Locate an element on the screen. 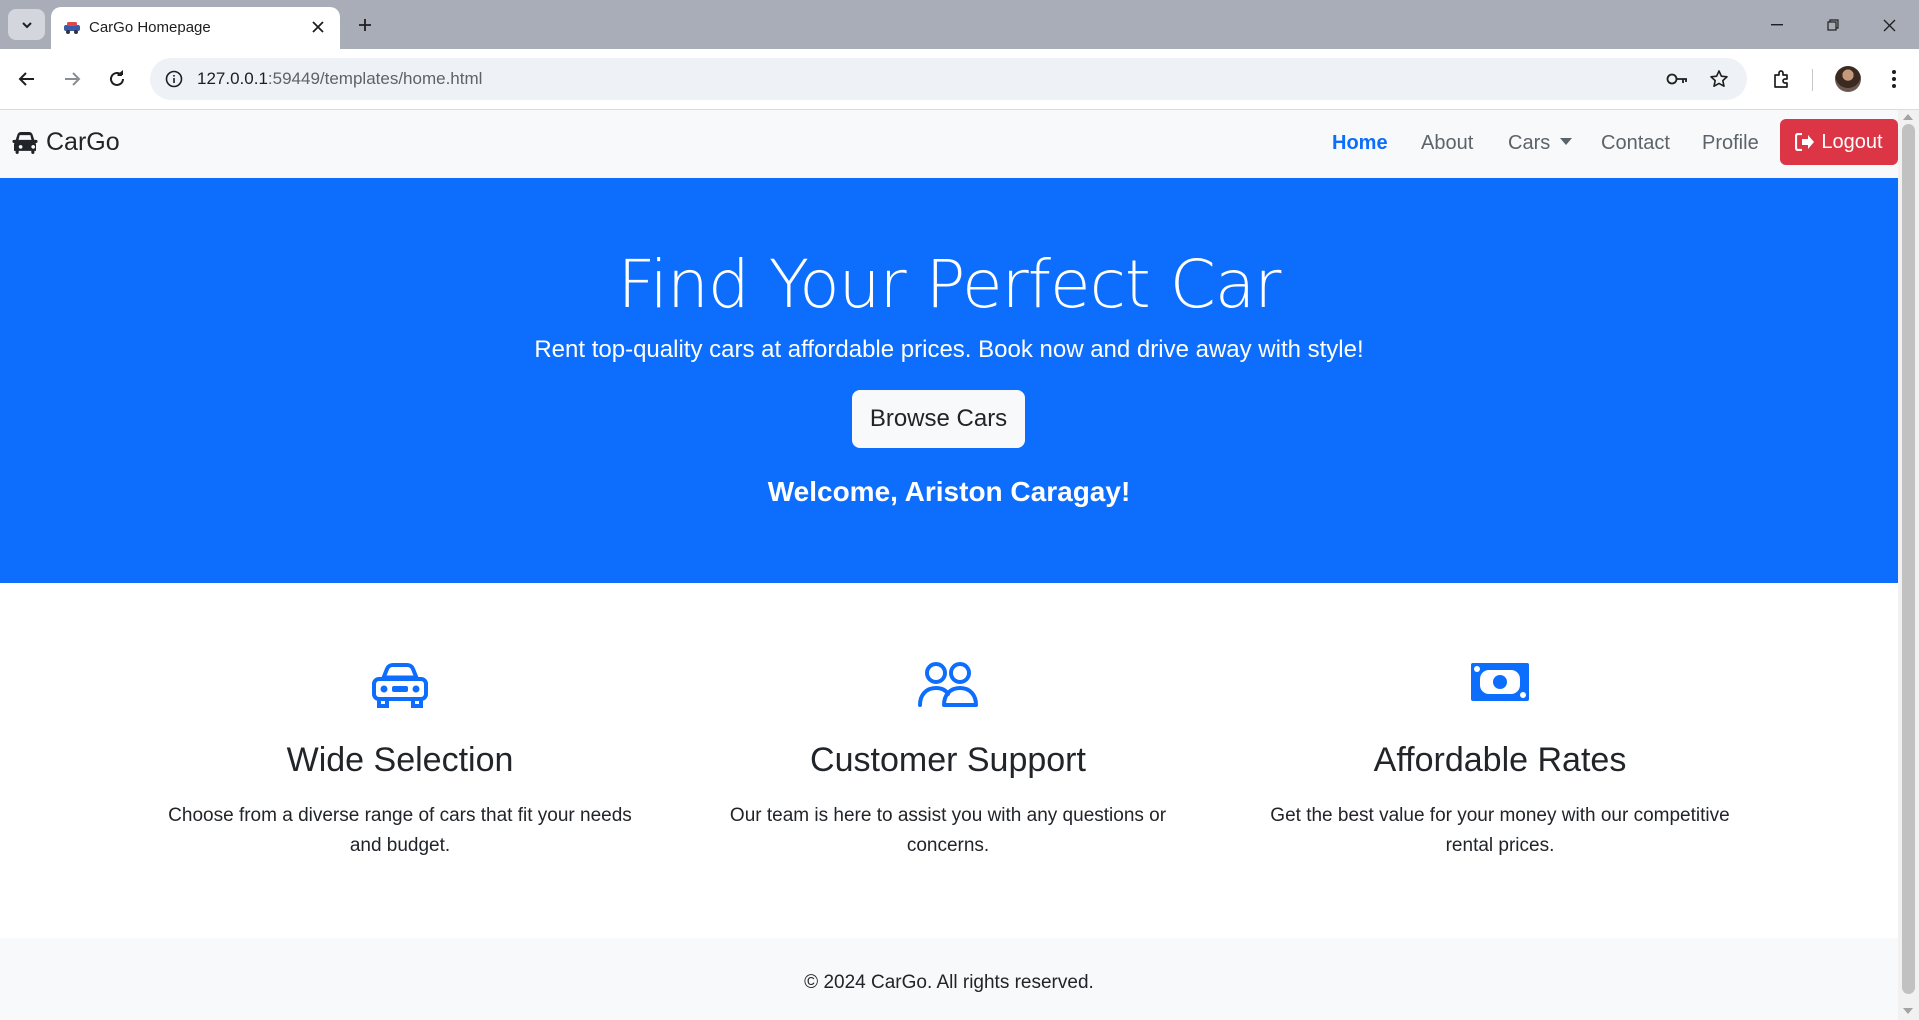 The image size is (1919, 1020). page-scrollbar is located at coordinates (1908, 565).